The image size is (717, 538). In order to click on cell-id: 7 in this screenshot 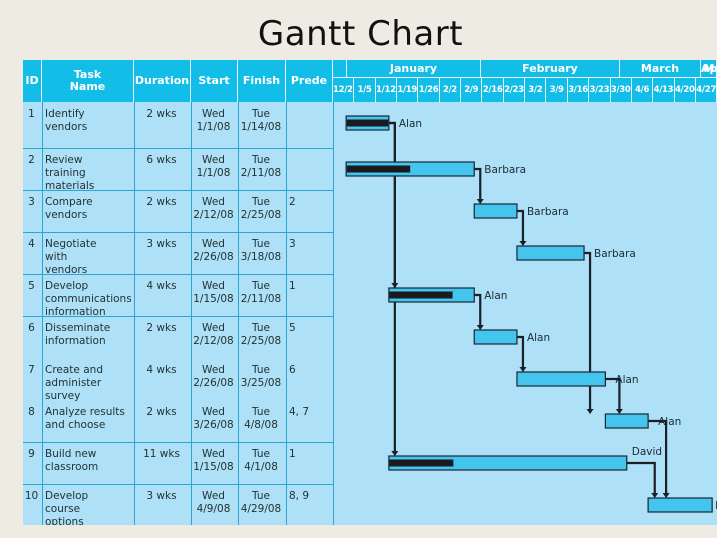, I will do `click(31, 370)`.